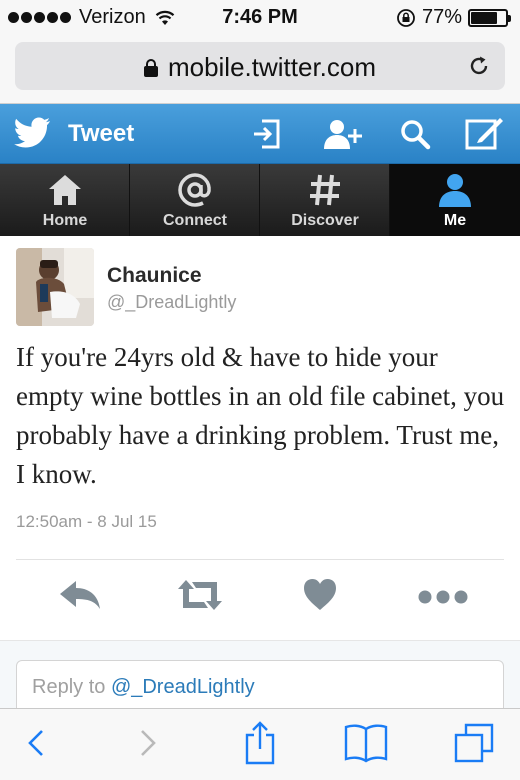 This screenshot has height=780, width=520. Describe the element at coordinates (200, 595) in the screenshot. I see `retweet-icon` at that location.